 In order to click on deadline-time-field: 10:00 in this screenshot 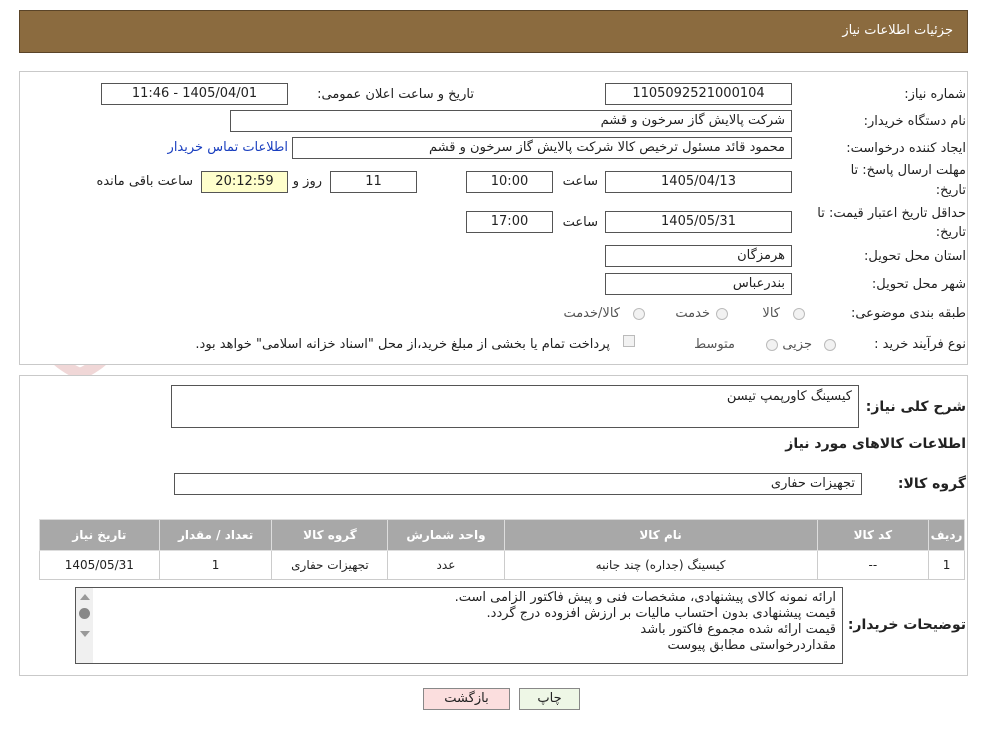, I will do `click(509, 182)`.